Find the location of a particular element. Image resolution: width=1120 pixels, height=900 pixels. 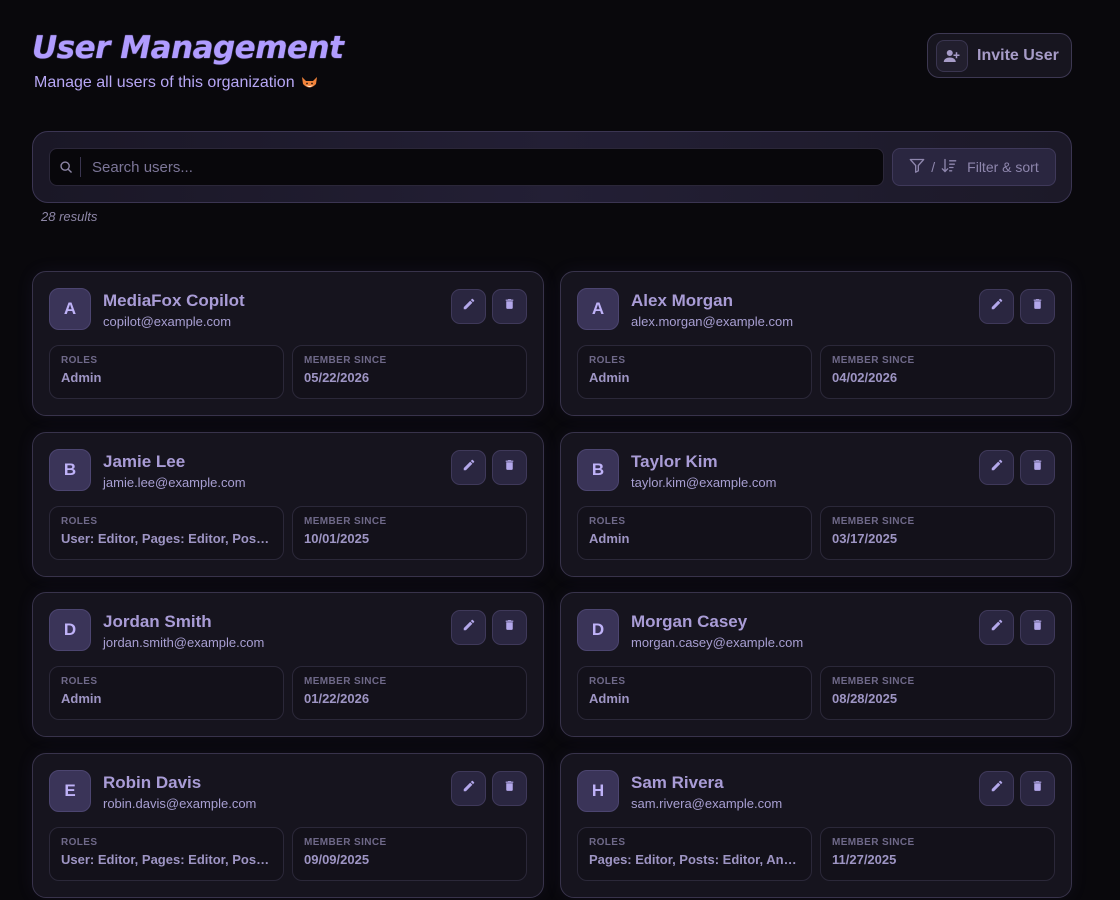

member-since-box: MEMBER SINCE 01/22/2026 is located at coordinates (409, 693).